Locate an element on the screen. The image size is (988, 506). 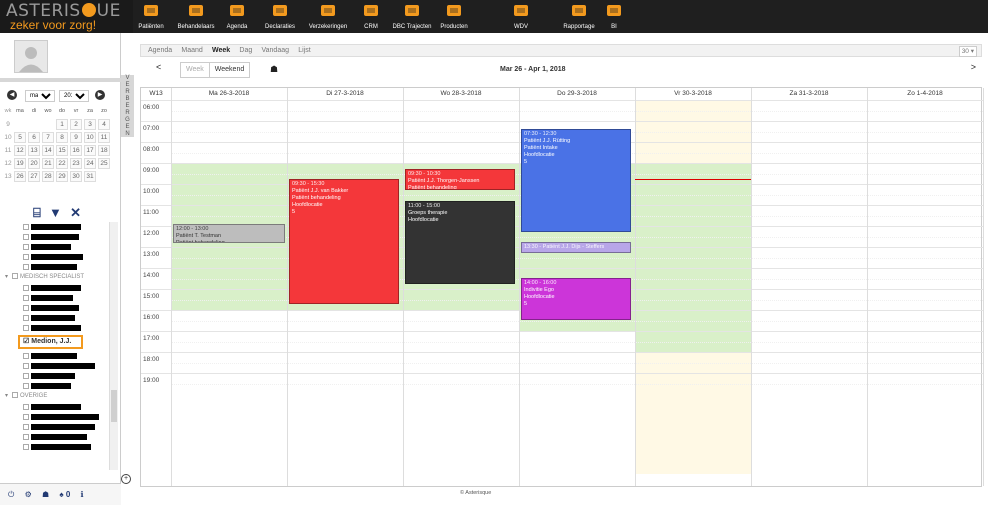
filter-icon: ▼ is located at coordinates (55, 212).